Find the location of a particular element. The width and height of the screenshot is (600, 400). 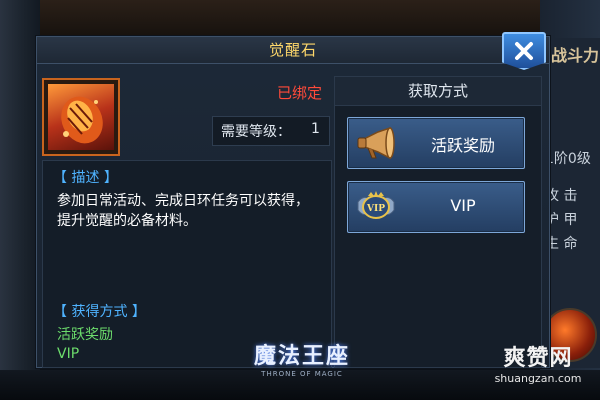

close-icon is located at coordinates (524, 51).